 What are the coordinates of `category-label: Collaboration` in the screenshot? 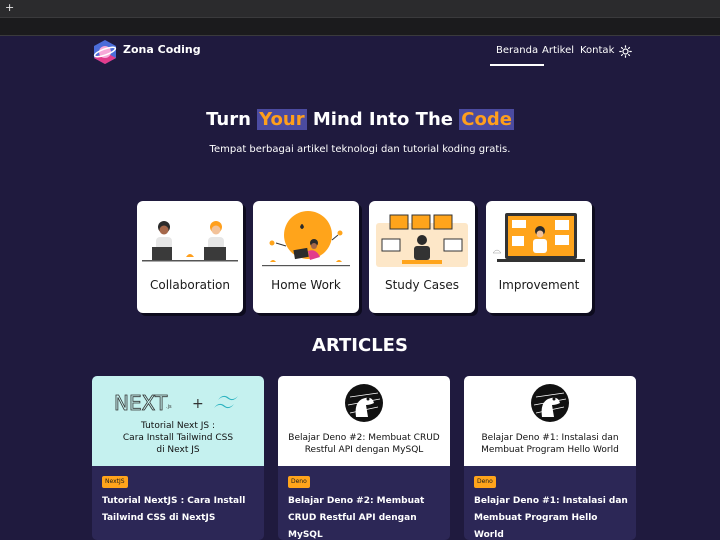 It's located at (190, 285).